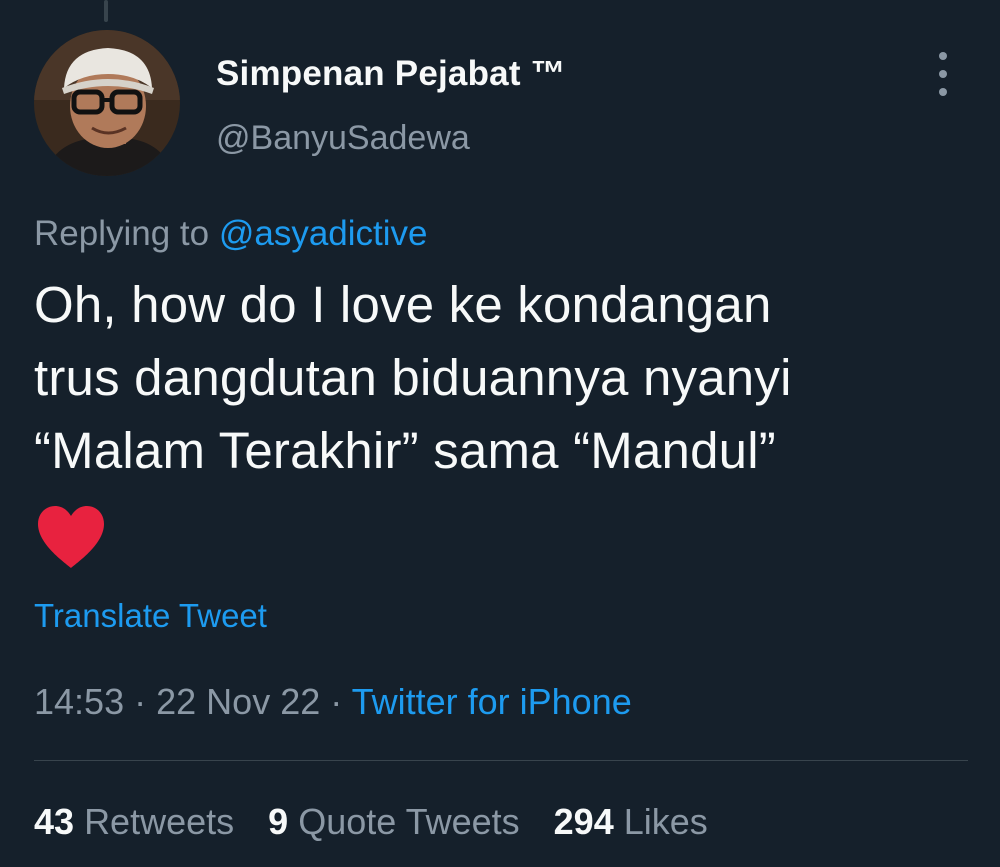 The width and height of the screenshot is (1000, 867). I want to click on retweets-count: 43, so click(54, 821).